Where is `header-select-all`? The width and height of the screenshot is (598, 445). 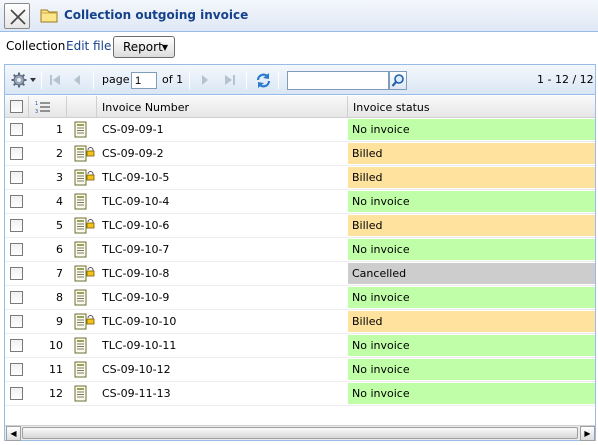 header-select-all is located at coordinates (17, 107).